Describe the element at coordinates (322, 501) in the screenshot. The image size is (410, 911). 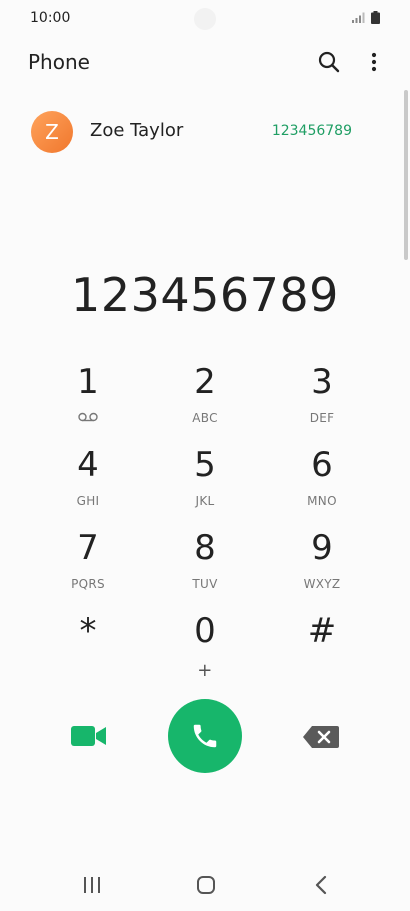
I see `key-letters: MNO` at that location.